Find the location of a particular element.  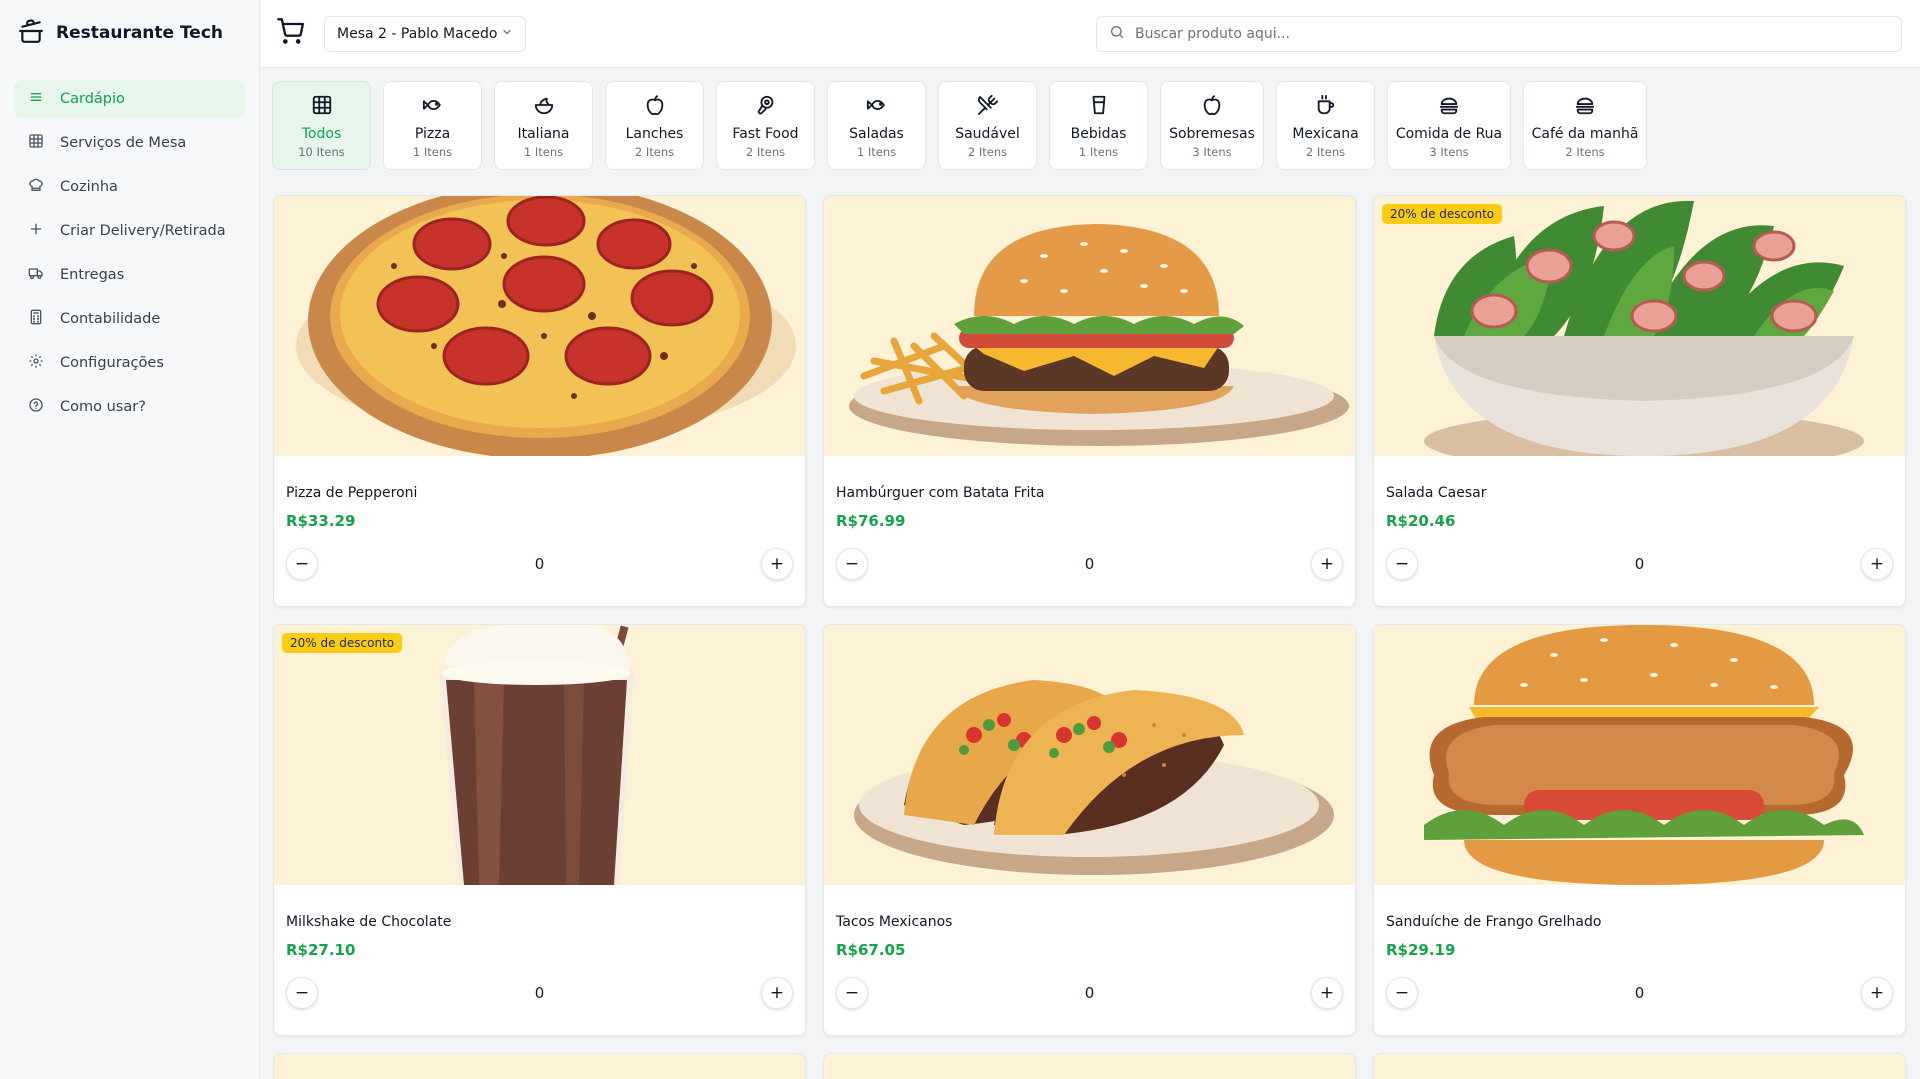

cooking-pot-icon is located at coordinates (31, 33).